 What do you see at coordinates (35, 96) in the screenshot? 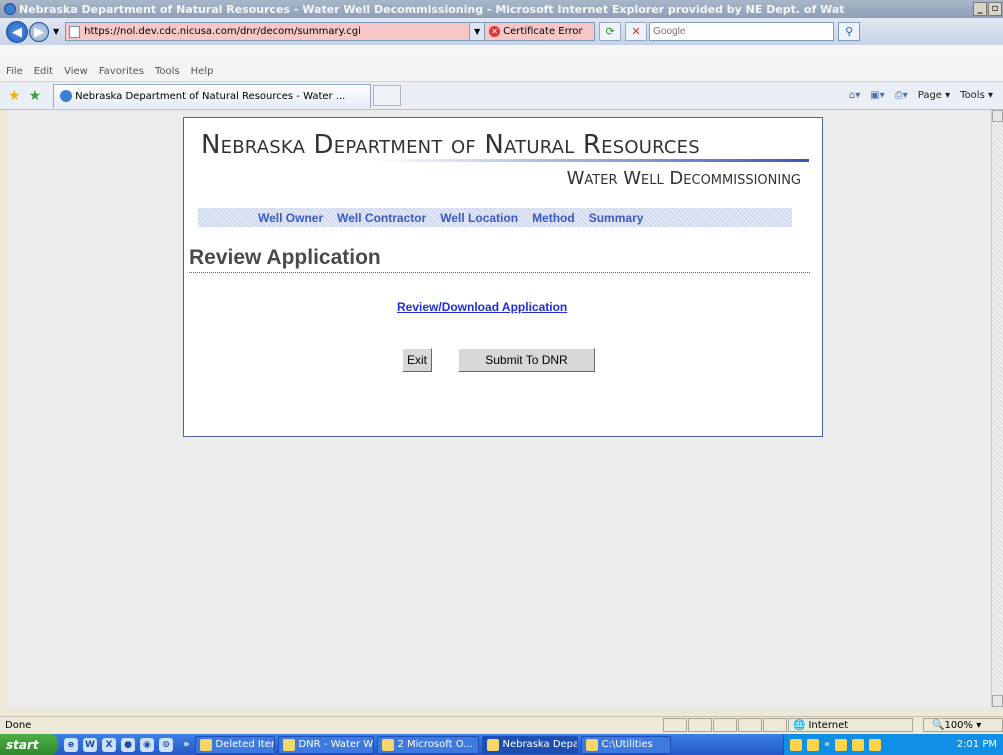
I see `add-favorites-icon: ★` at bounding box center [35, 96].